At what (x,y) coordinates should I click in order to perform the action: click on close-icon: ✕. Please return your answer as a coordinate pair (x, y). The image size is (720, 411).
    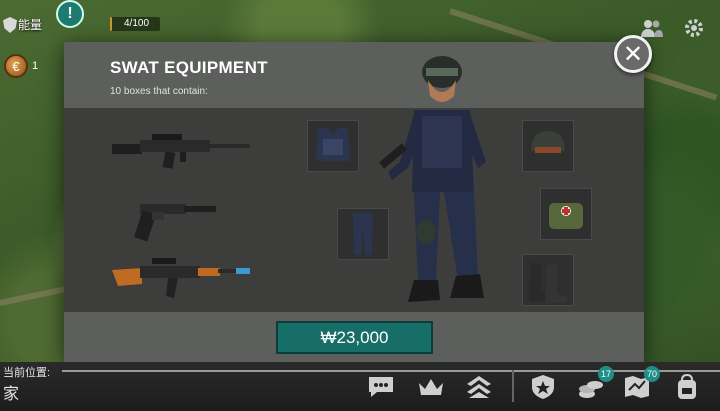
    Looking at the image, I should click on (633, 54).